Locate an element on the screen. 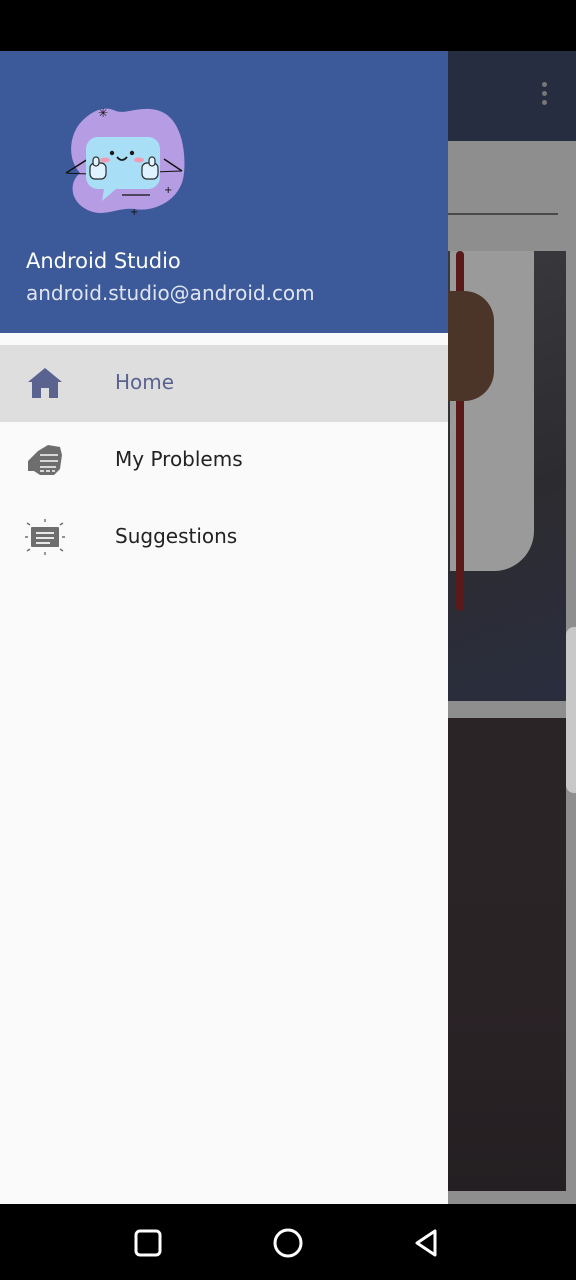  background-image-card-doctor is located at coordinates (503, 476).